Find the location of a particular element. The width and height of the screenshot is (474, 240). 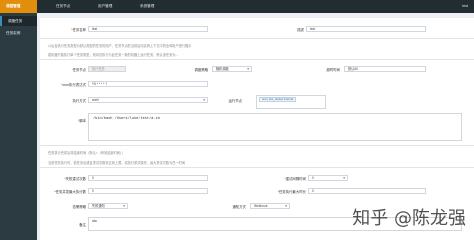

watermark: 知乎 @陈龙强 is located at coordinates (409, 218).